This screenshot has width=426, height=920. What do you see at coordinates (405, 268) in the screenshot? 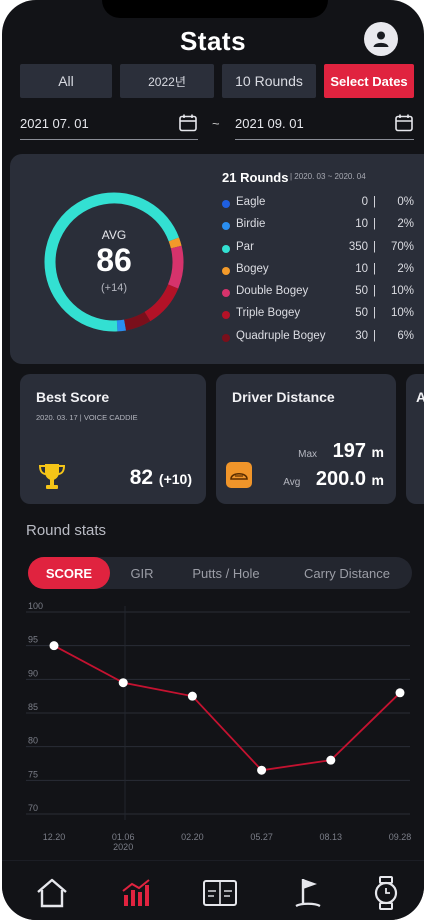
I see `legend-percent: 2%` at bounding box center [405, 268].